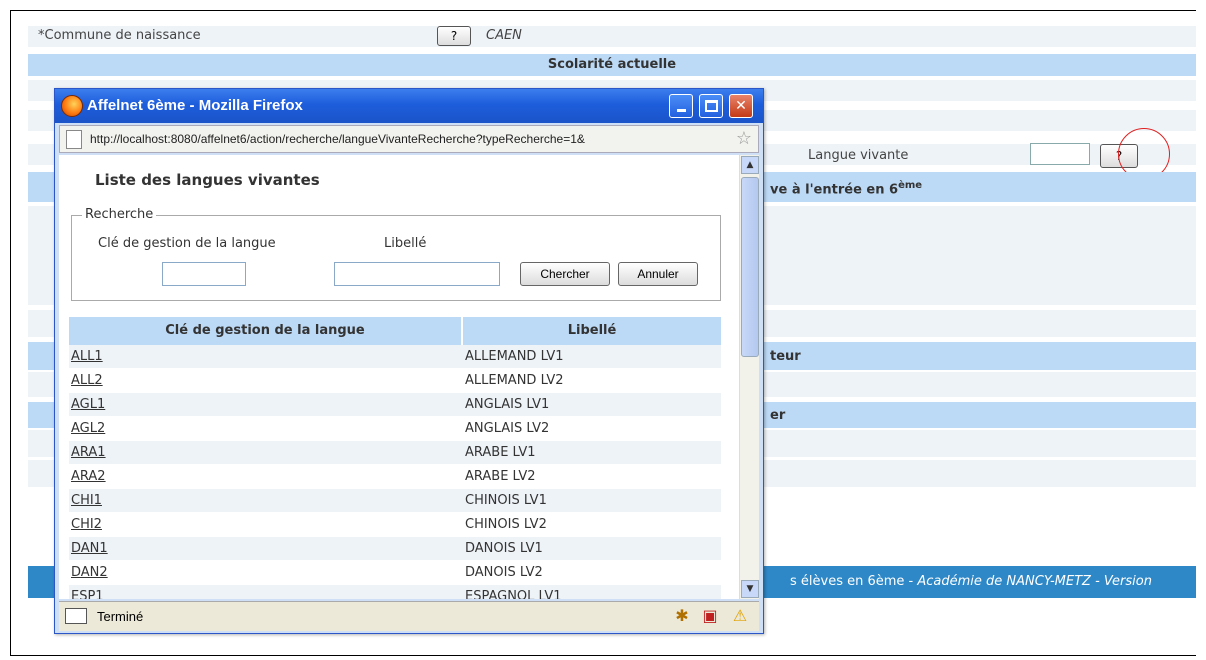 This screenshot has height=660, width=1206. I want to click on row-libelle: ANGLAIS LV1, so click(507, 404).